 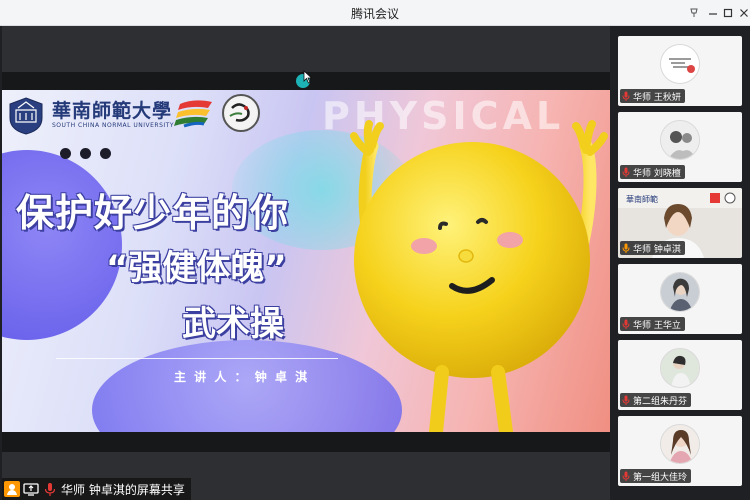 I want to click on title-divider, so click(x=197, y=358).